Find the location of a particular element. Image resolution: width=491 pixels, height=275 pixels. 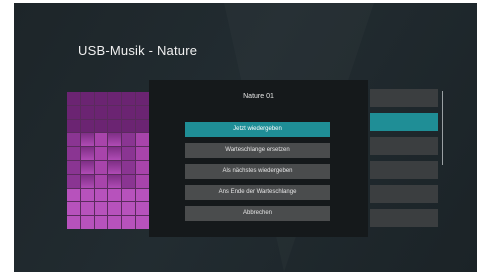

replace-queue-button: Warteschlange ersetzen is located at coordinates (257, 150).